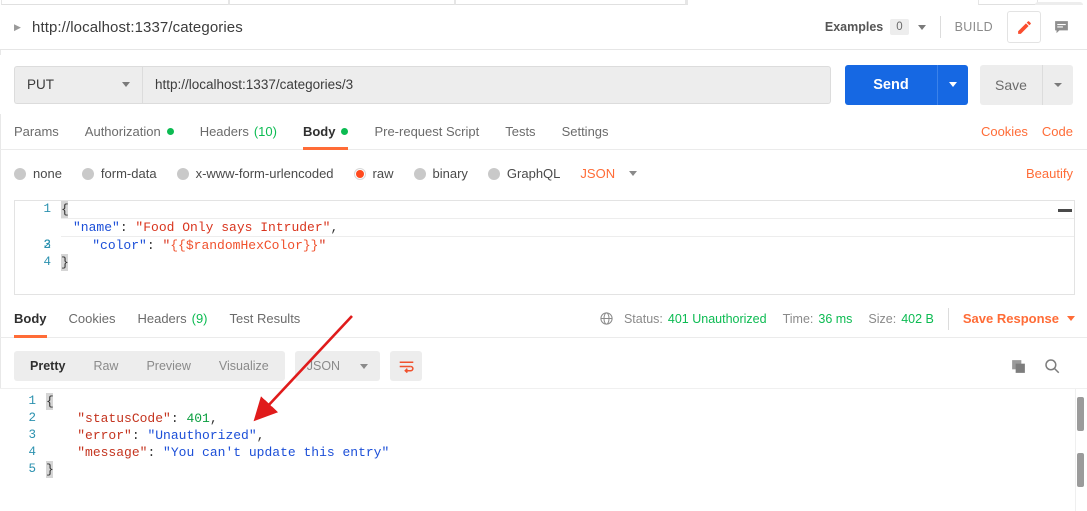 The width and height of the screenshot is (1087, 511). I want to click on url-input: http://localhost:1337/categories/3, so click(486, 84).